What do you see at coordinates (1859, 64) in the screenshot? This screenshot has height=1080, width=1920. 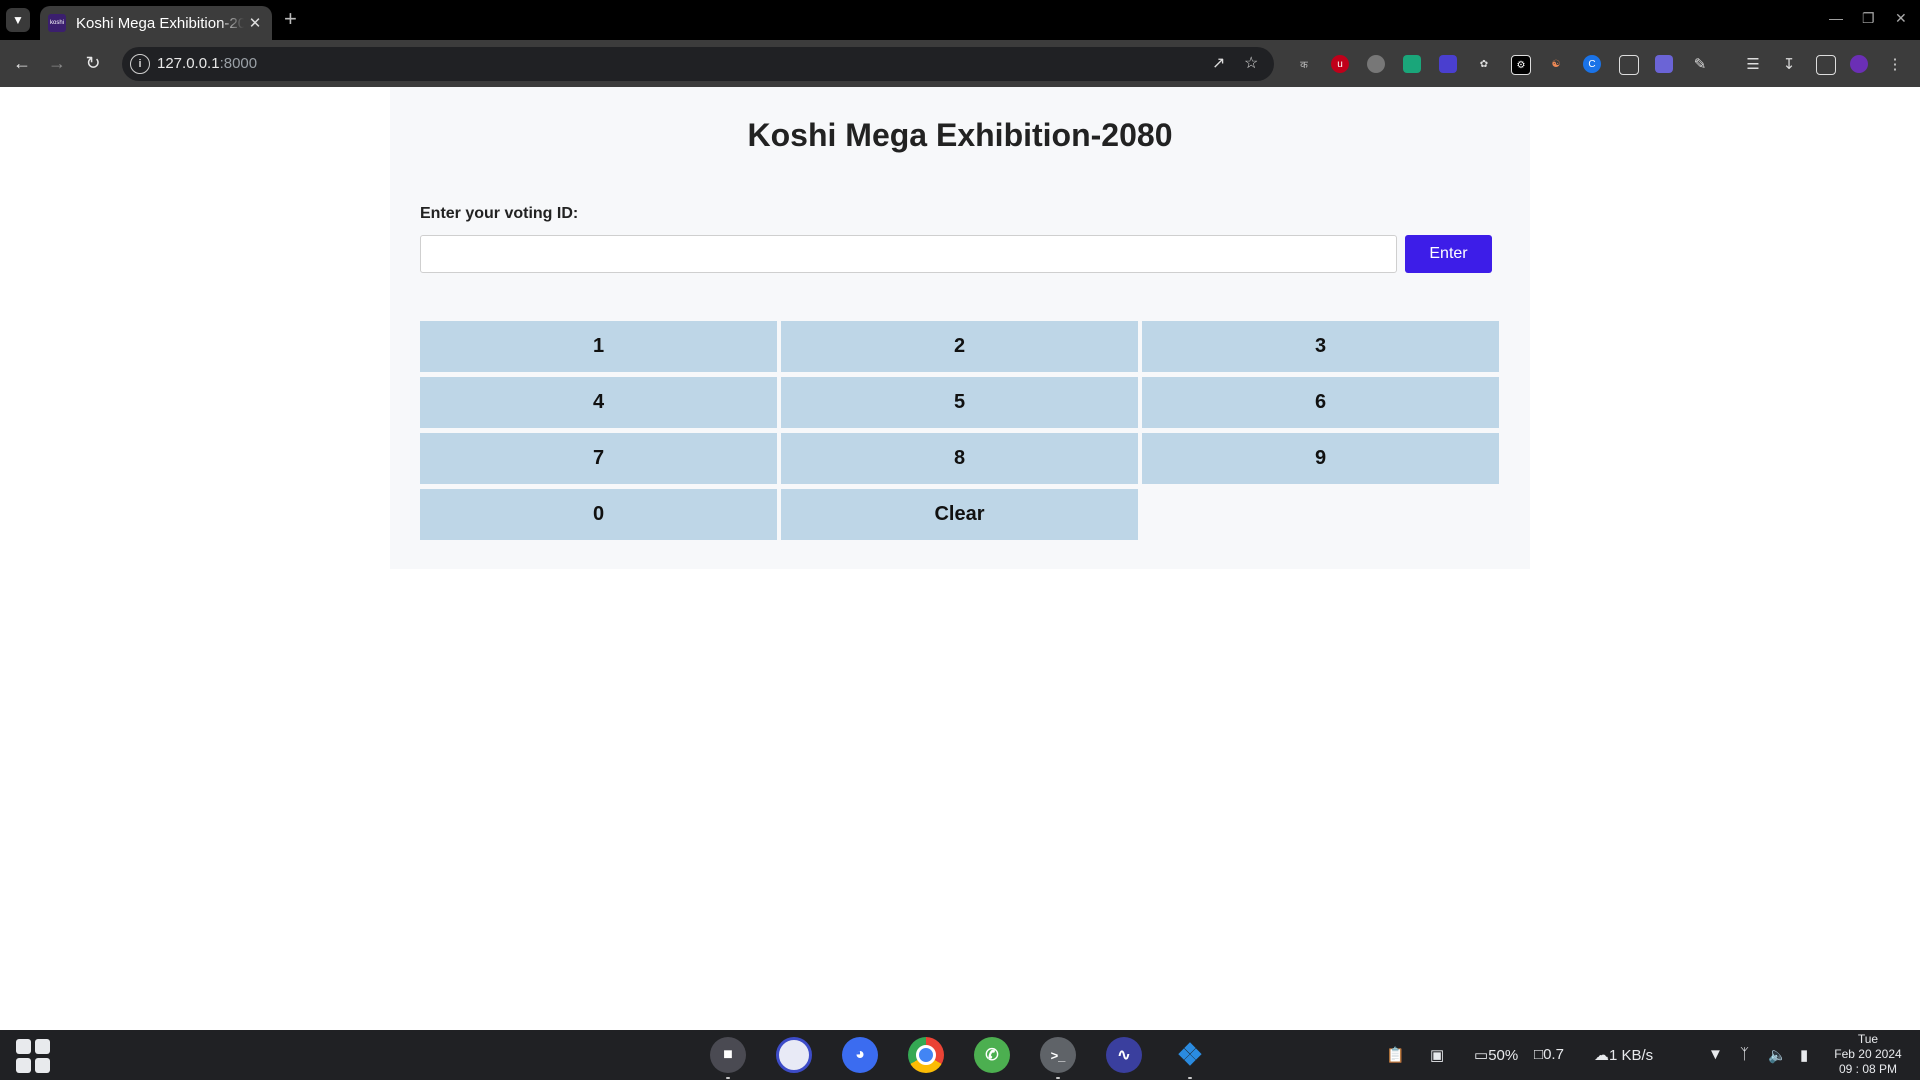 I see `profile-avatar` at bounding box center [1859, 64].